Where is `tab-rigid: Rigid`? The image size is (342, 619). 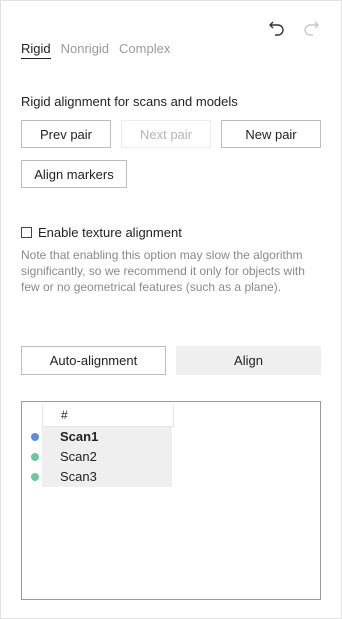 tab-rigid: Rigid is located at coordinates (36, 50).